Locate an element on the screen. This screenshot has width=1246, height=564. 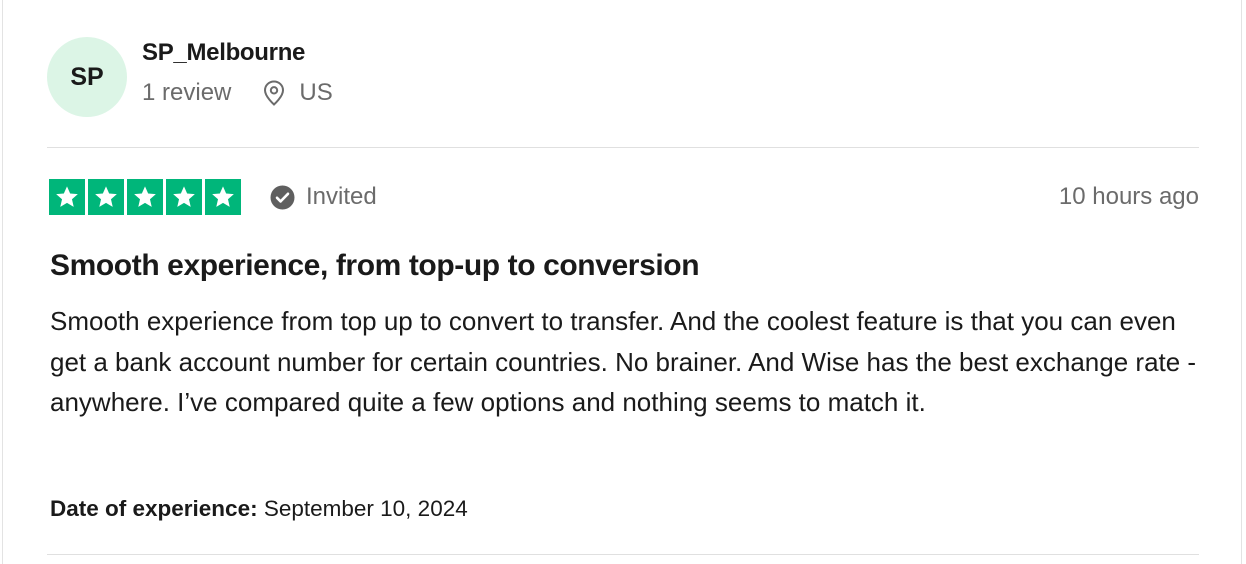
experience-label: Date of experience: is located at coordinates (154, 508).